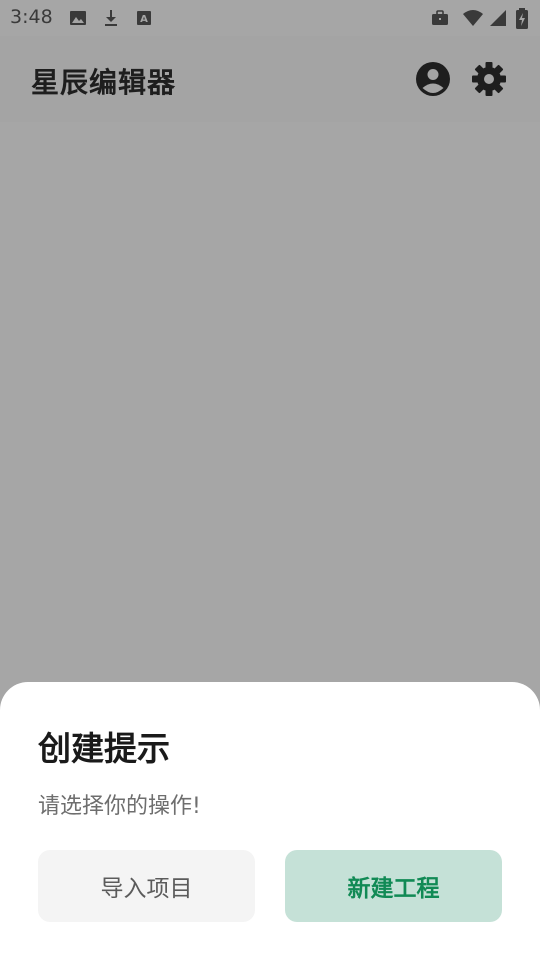 Image resolution: width=540 pixels, height=960 pixels. I want to click on wifi-icon, so click(472, 18).